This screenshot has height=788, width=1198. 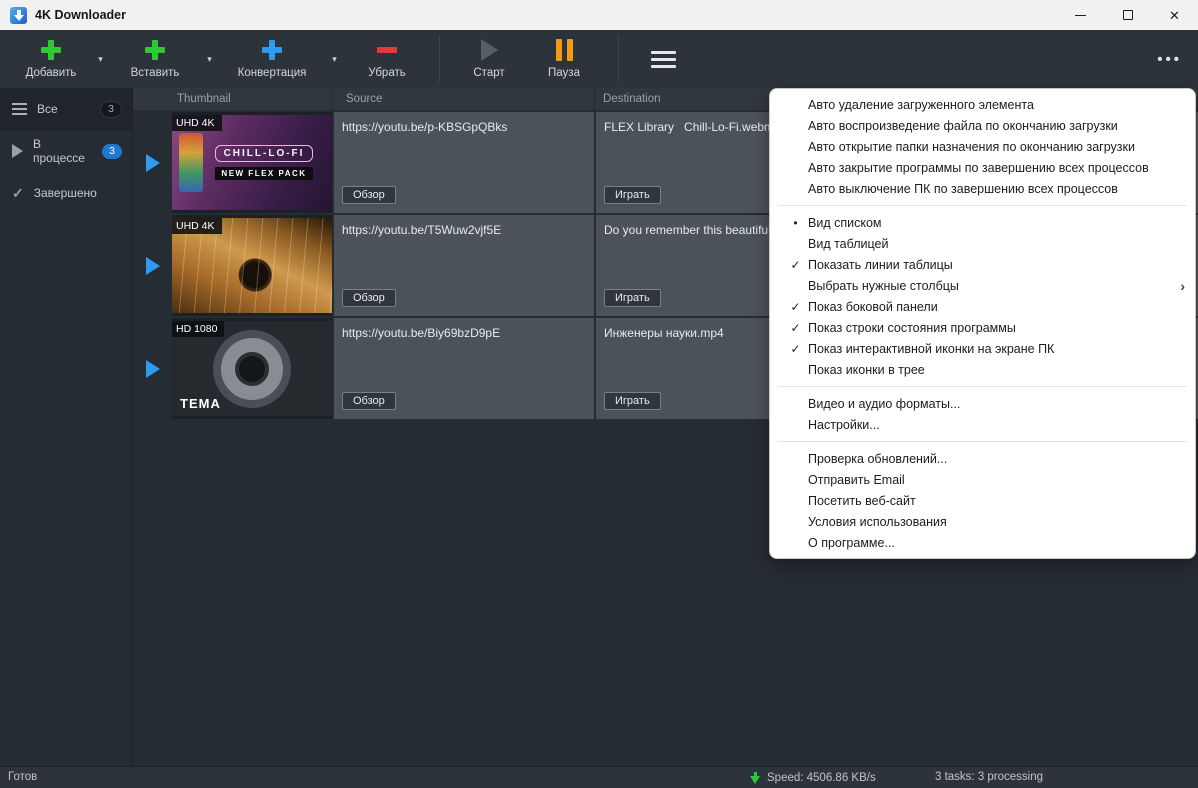 I want to click on tasks-status-text: 3 tasks: 3 processing, so click(x=989, y=777).